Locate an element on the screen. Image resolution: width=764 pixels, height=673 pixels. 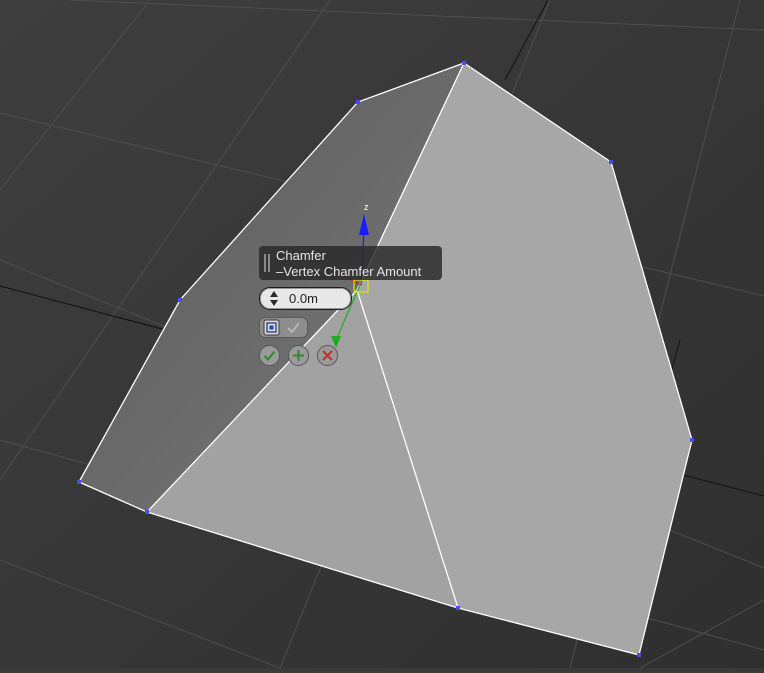
caddy-parameter-label: –Vertex Chamfer Amount is located at coordinates (349, 271).